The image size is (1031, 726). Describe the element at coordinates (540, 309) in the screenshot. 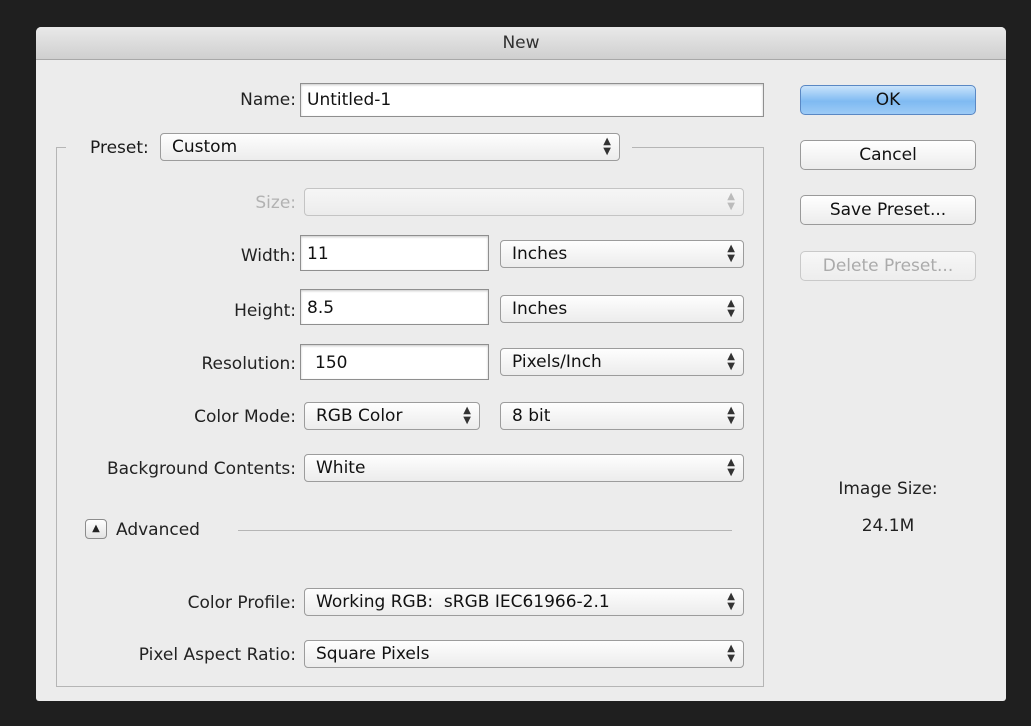

I see `height-unit-value: Inches` at that location.